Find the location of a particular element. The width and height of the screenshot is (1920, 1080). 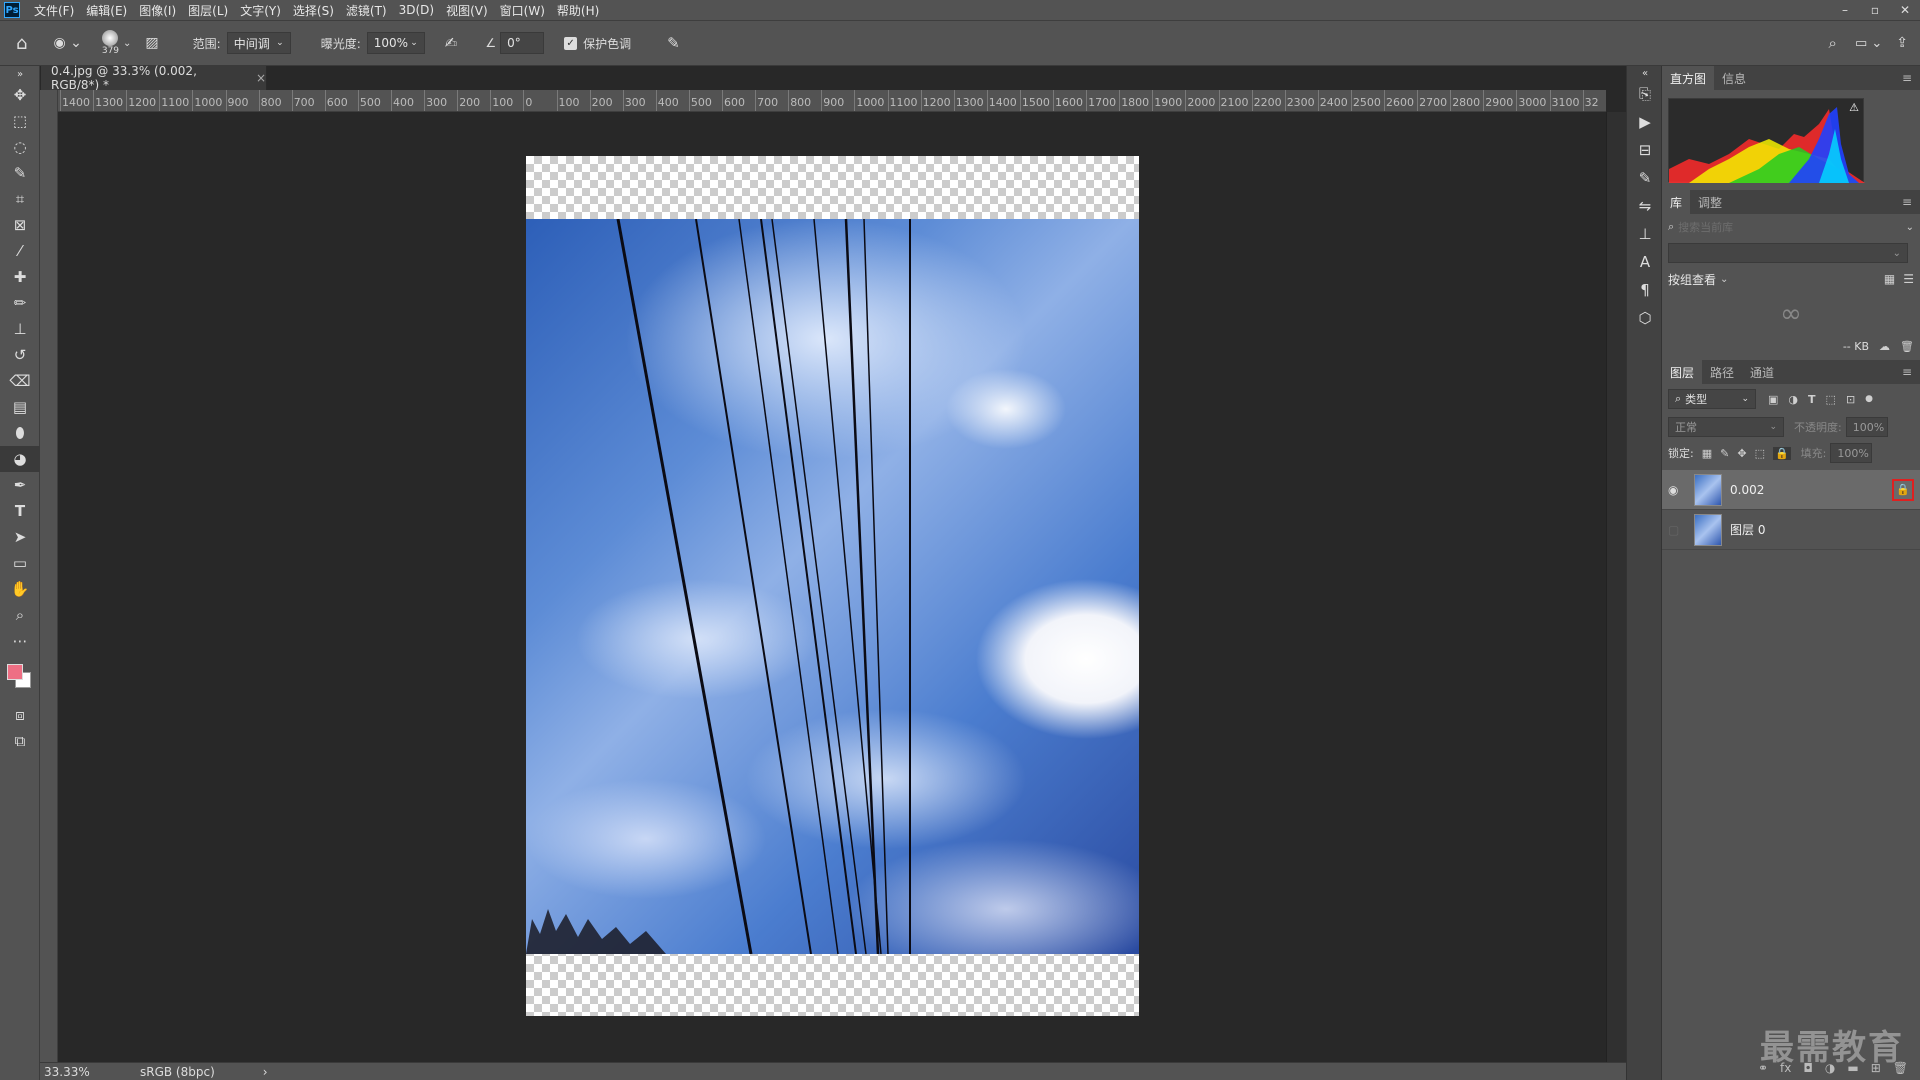

rectangle-tool-icon: ▭ is located at coordinates (20, 563).